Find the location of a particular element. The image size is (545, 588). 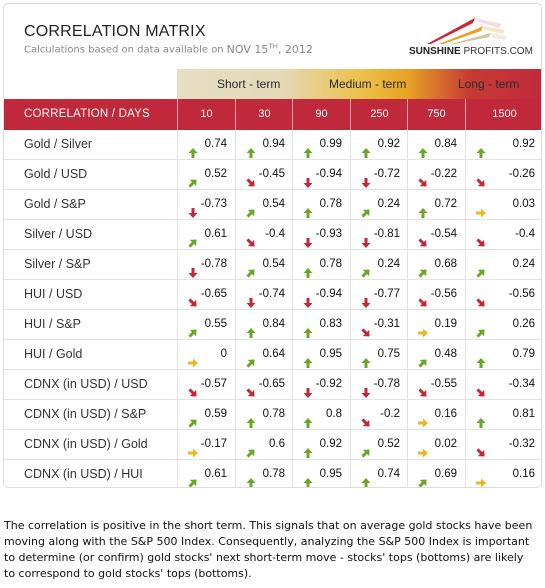

term-short: Short - term is located at coordinates (249, 84).